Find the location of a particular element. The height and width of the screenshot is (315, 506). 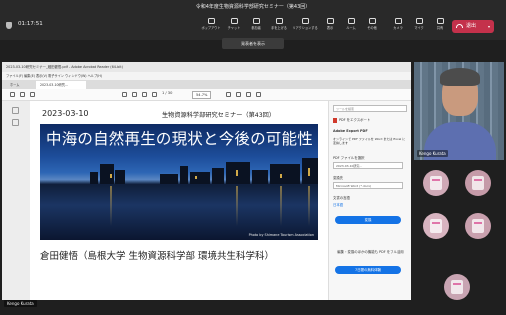

search-icon is located at coordinates (32, 94).